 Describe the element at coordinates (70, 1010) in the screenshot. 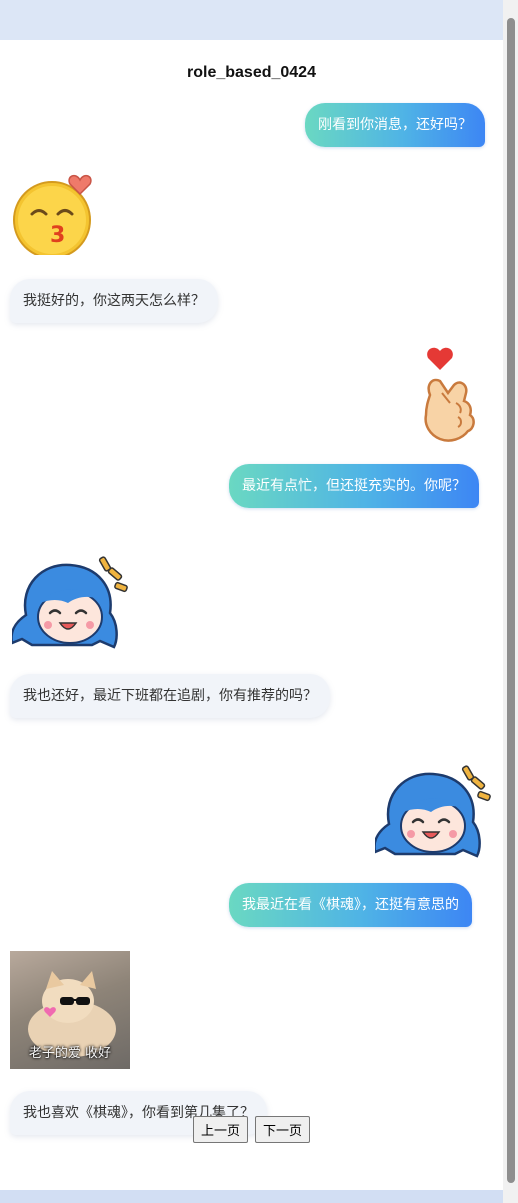

I see `cat-sunglasses-image: 老子的爱 收好` at that location.